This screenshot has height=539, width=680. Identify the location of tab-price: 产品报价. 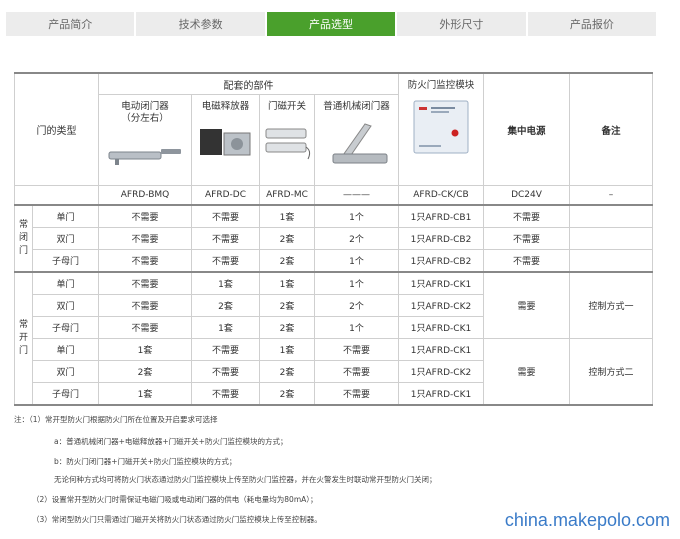
(592, 24).